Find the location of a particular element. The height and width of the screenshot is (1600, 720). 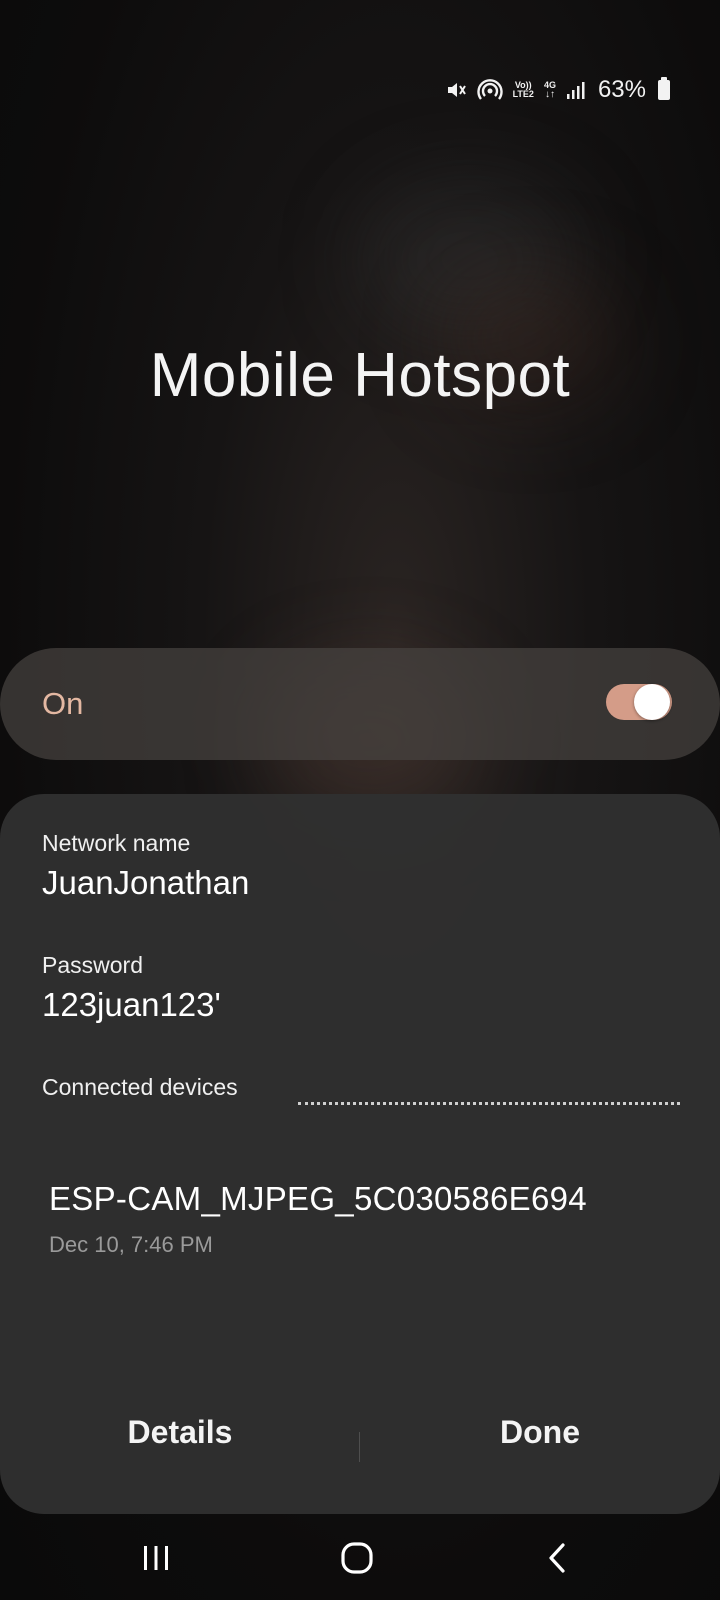

page-title: Mobile Hotspot is located at coordinates (360, 375).